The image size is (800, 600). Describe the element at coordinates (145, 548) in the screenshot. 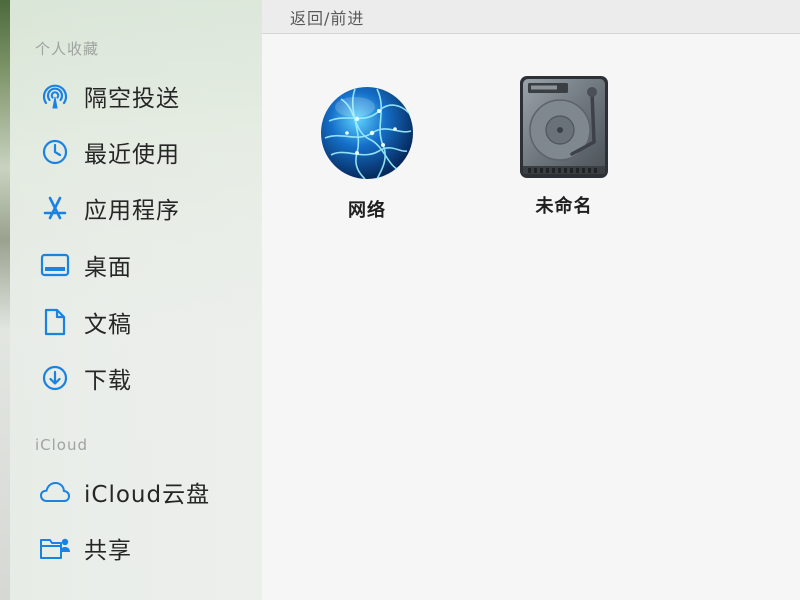

I see `sidebar-item-shared: 共享` at that location.